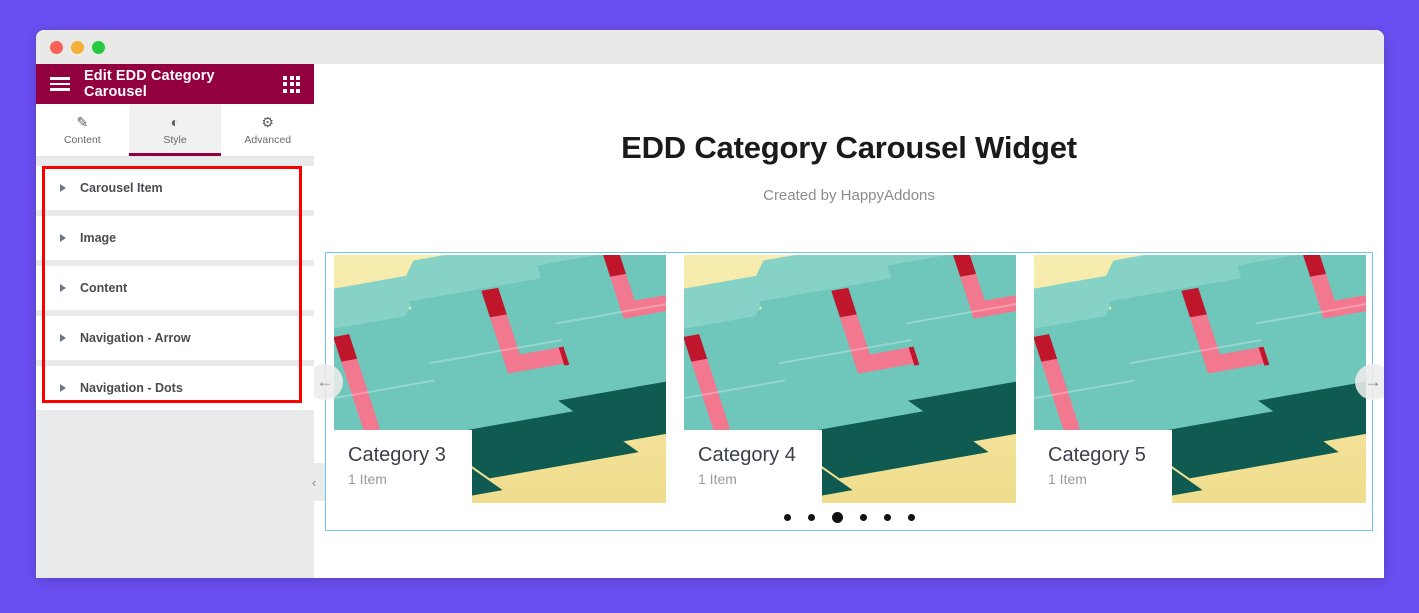 The image size is (1419, 613). What do you see at coordinates (60, 84) in the screenshot?
I see `hamburger-icon` at bounding box center [60, 84].